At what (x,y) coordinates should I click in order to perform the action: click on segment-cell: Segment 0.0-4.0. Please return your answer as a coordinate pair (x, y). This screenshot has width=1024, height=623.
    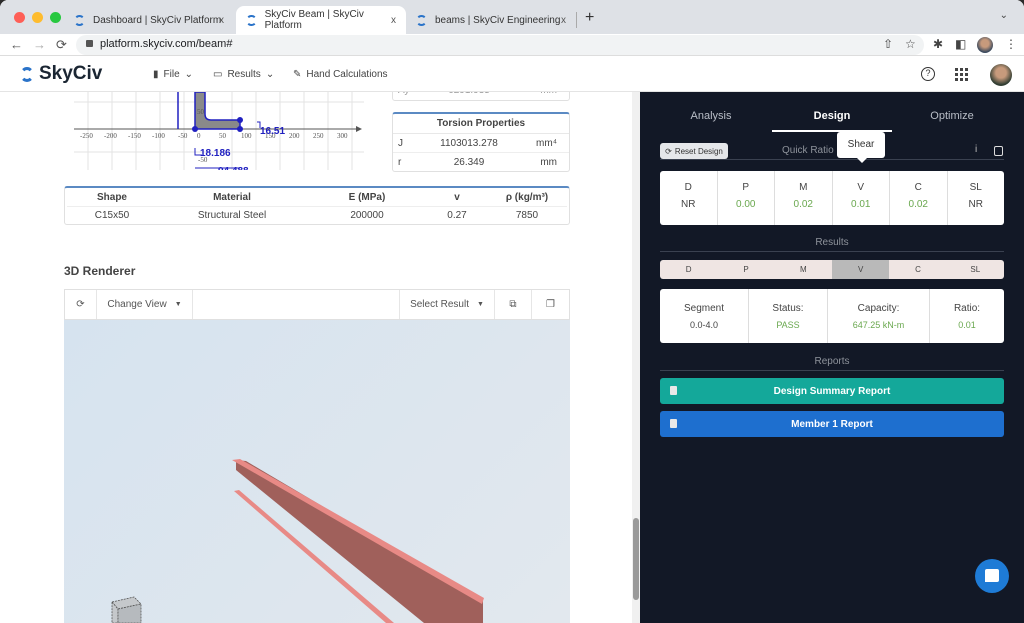
    Looking at the image, I should click on (704, 316).